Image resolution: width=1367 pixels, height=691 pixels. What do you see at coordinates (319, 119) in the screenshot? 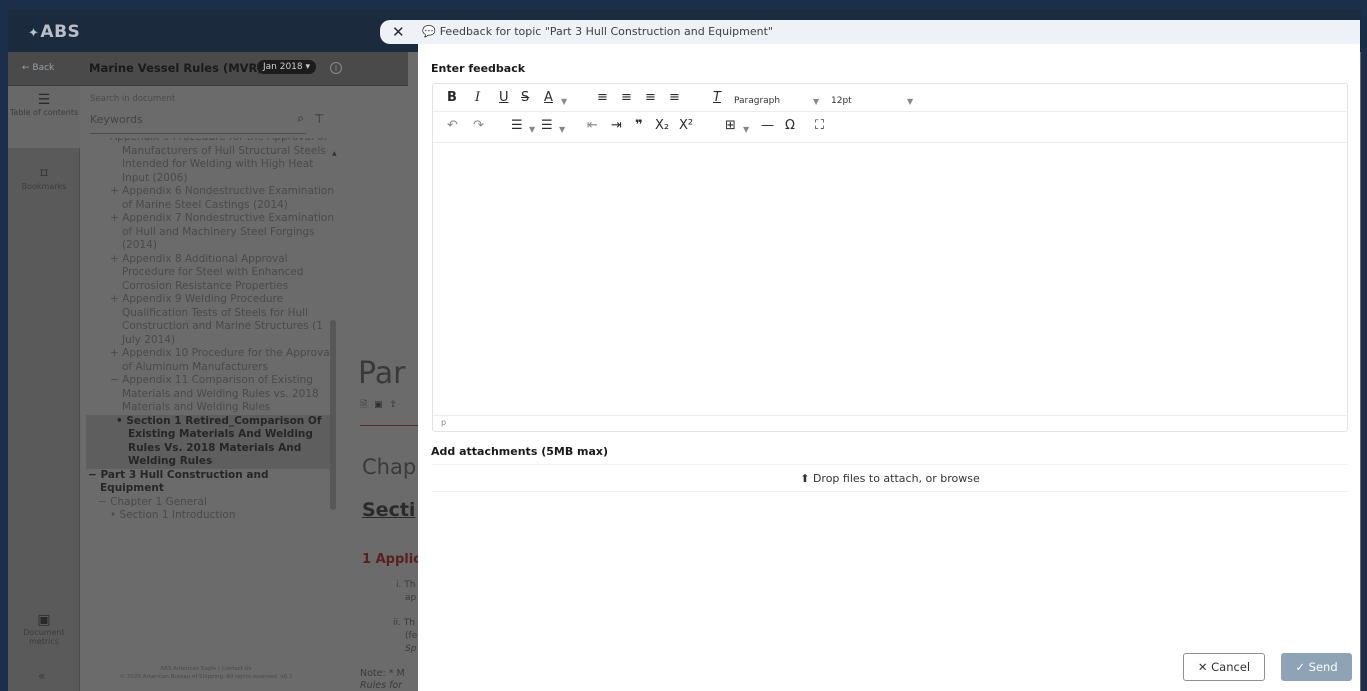
I see `filter-icon: ⊤` at bounding box center [319, 119].